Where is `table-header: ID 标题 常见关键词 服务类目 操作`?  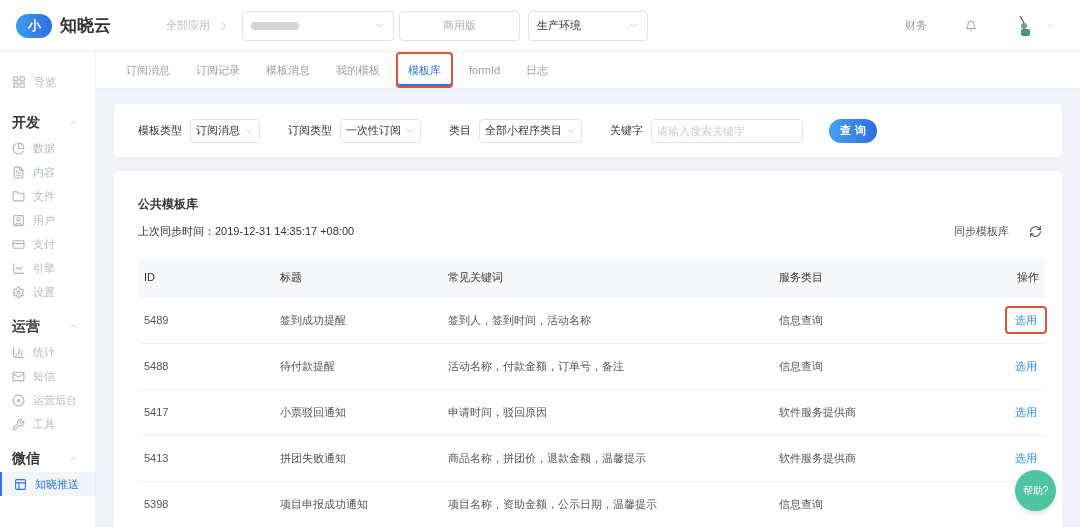 table-header: ID 标题 常见关键词 服务类目 操作 is located at coordinates (591, 277).